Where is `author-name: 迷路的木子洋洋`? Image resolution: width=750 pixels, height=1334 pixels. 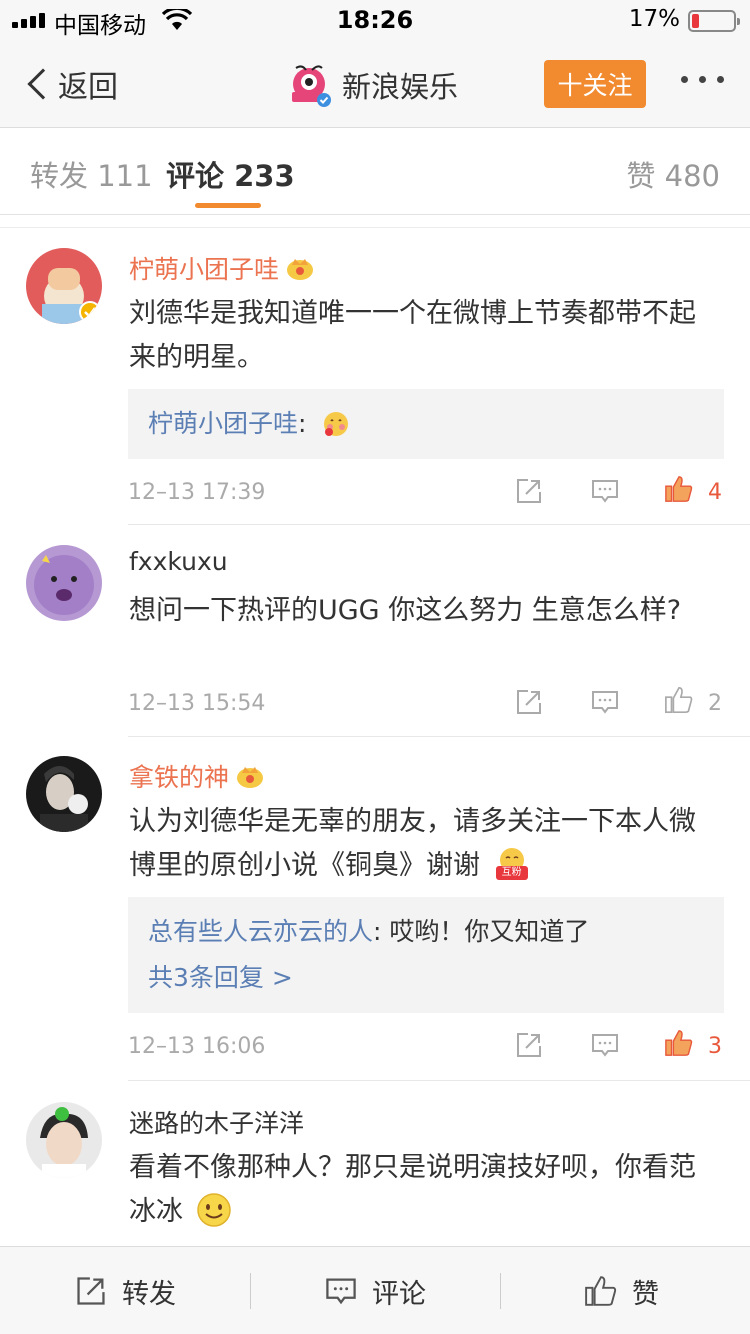 author-name: 迷路的木子洋洋 is located at coordinates (217, 1123).